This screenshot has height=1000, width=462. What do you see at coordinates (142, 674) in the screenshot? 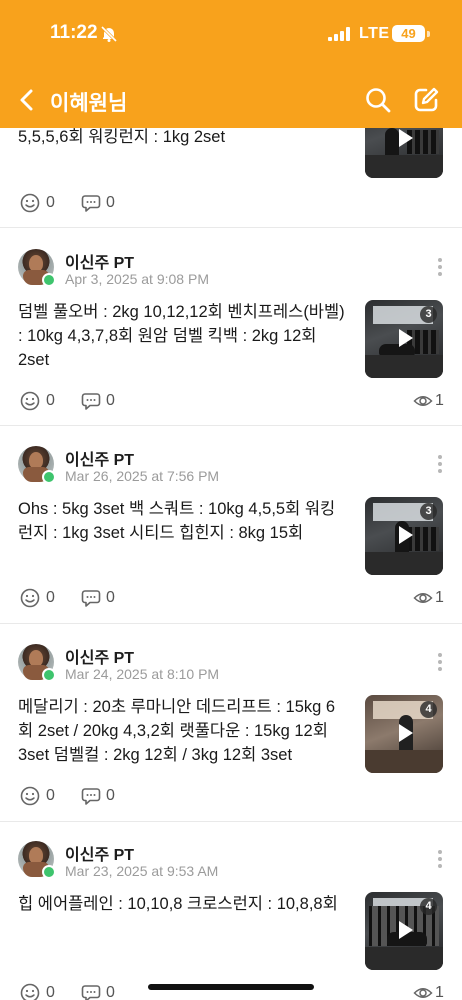
I see `post-date: Mar 24, 2025 at 8:10 PM` at bounding box center [142, 674].